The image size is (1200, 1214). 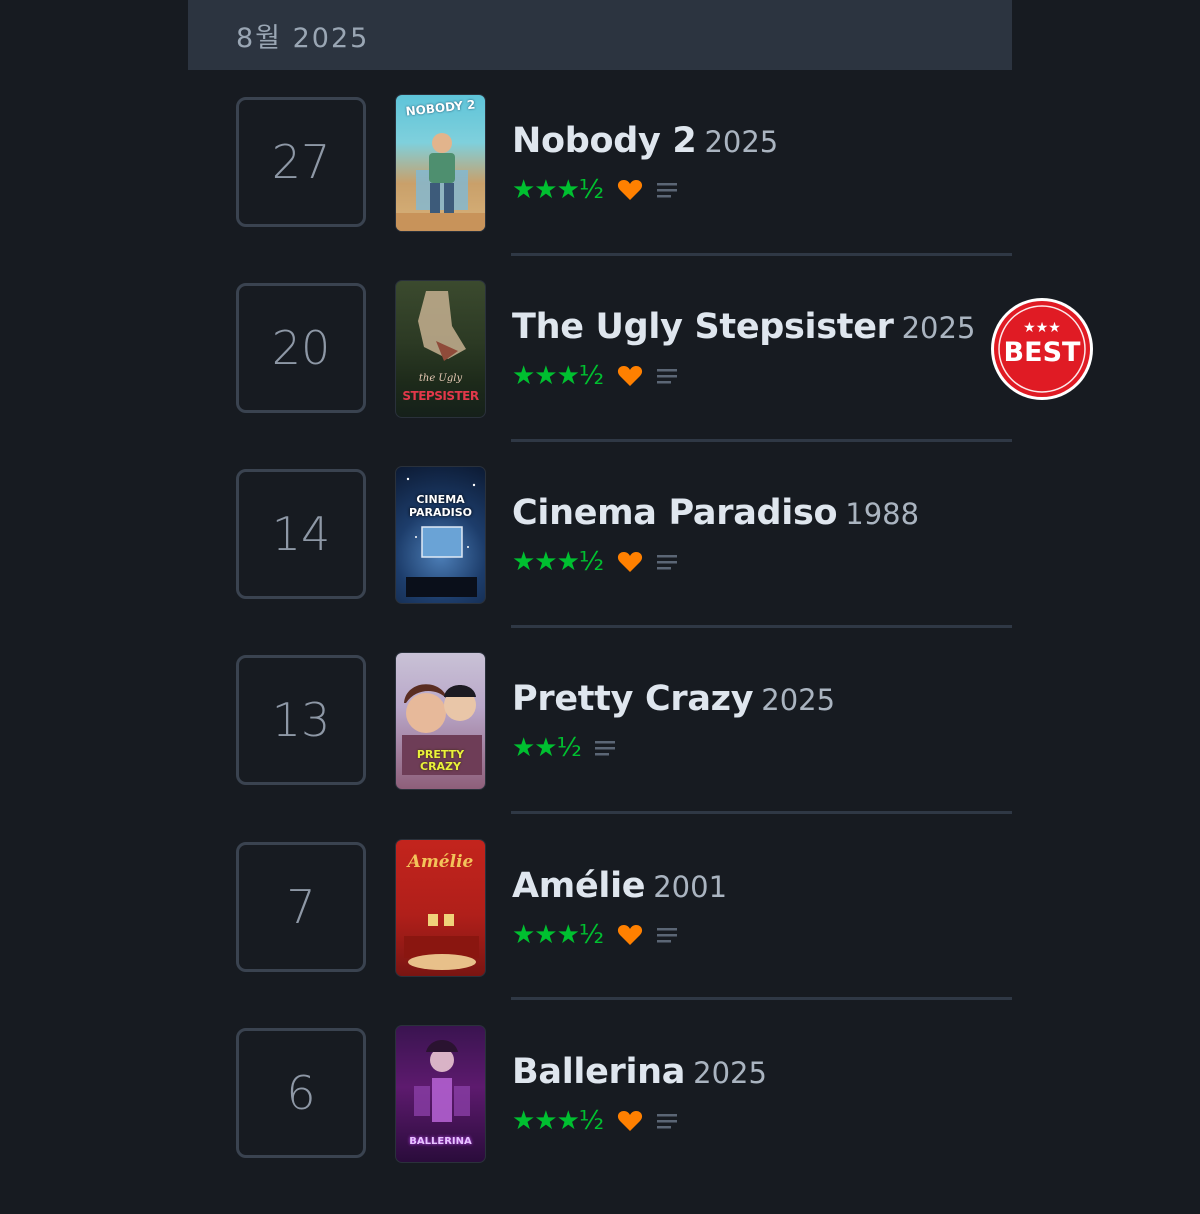 What do you see at coordinates (600, 35) in the screenshot?
I see `month-header: 8월 2025` at bounding box center [600, 35].